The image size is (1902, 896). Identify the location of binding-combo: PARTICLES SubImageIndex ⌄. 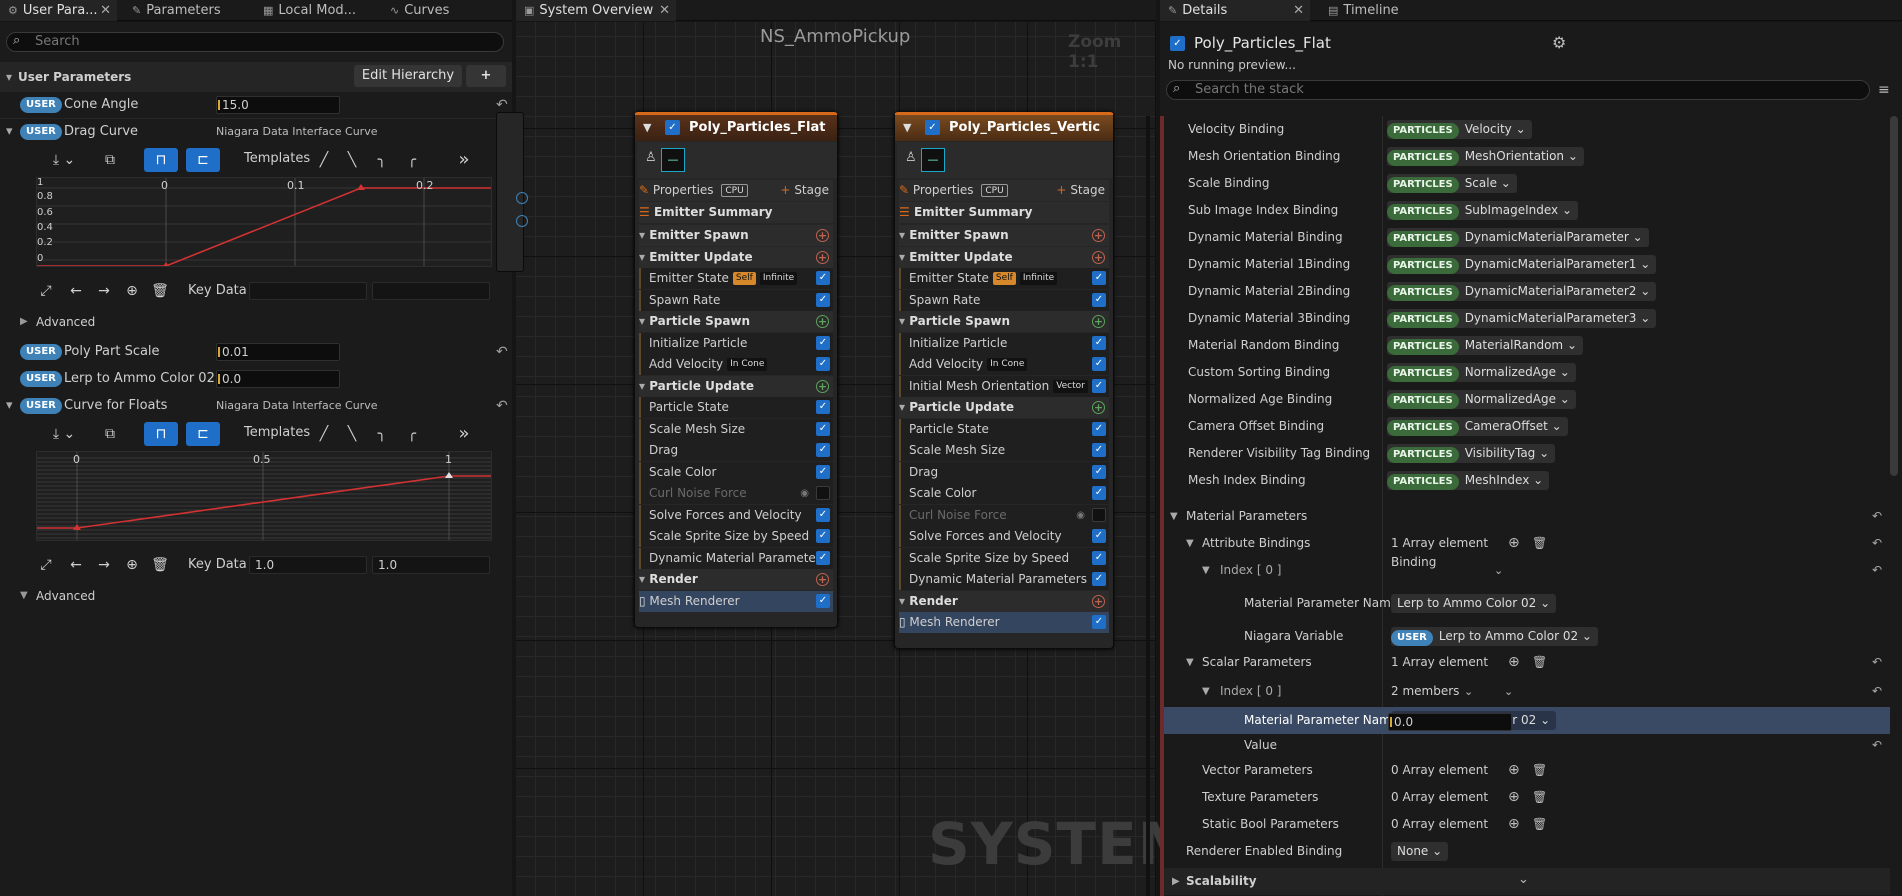
(1483, 210).